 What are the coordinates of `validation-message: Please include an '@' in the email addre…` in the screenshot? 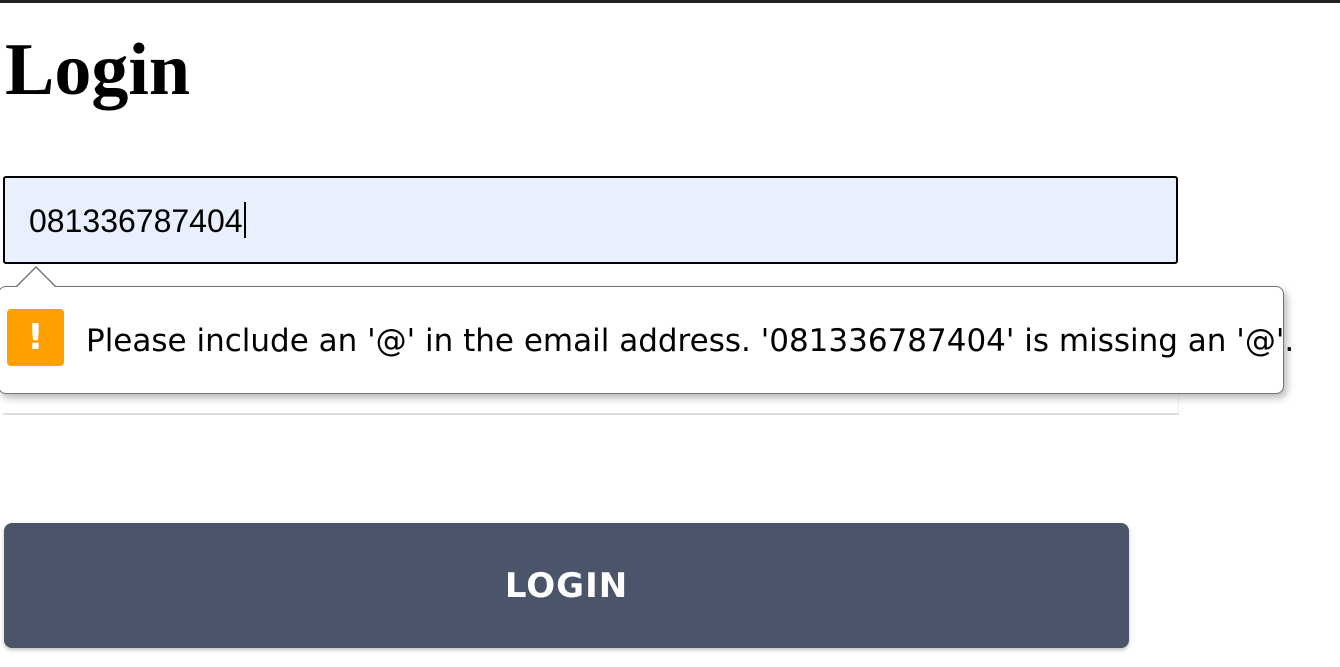 It's located at (690, 341).